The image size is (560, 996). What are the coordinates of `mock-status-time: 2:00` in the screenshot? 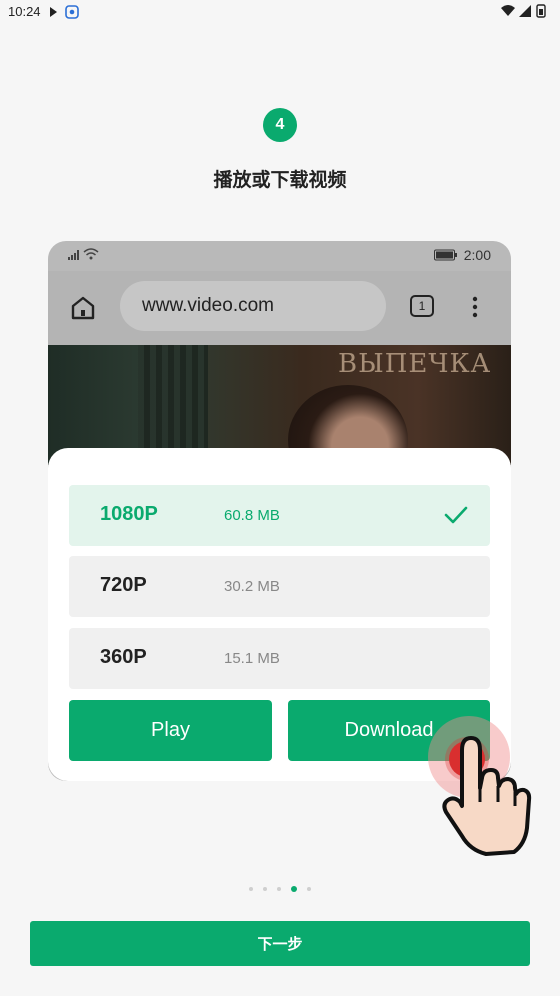 It's located at (477, 255).